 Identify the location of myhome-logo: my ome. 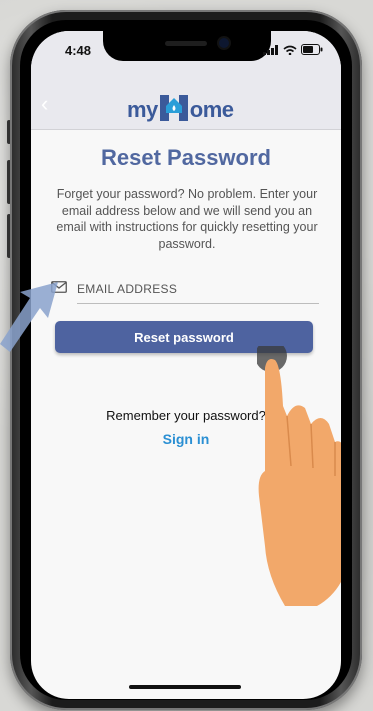
(180, 105).